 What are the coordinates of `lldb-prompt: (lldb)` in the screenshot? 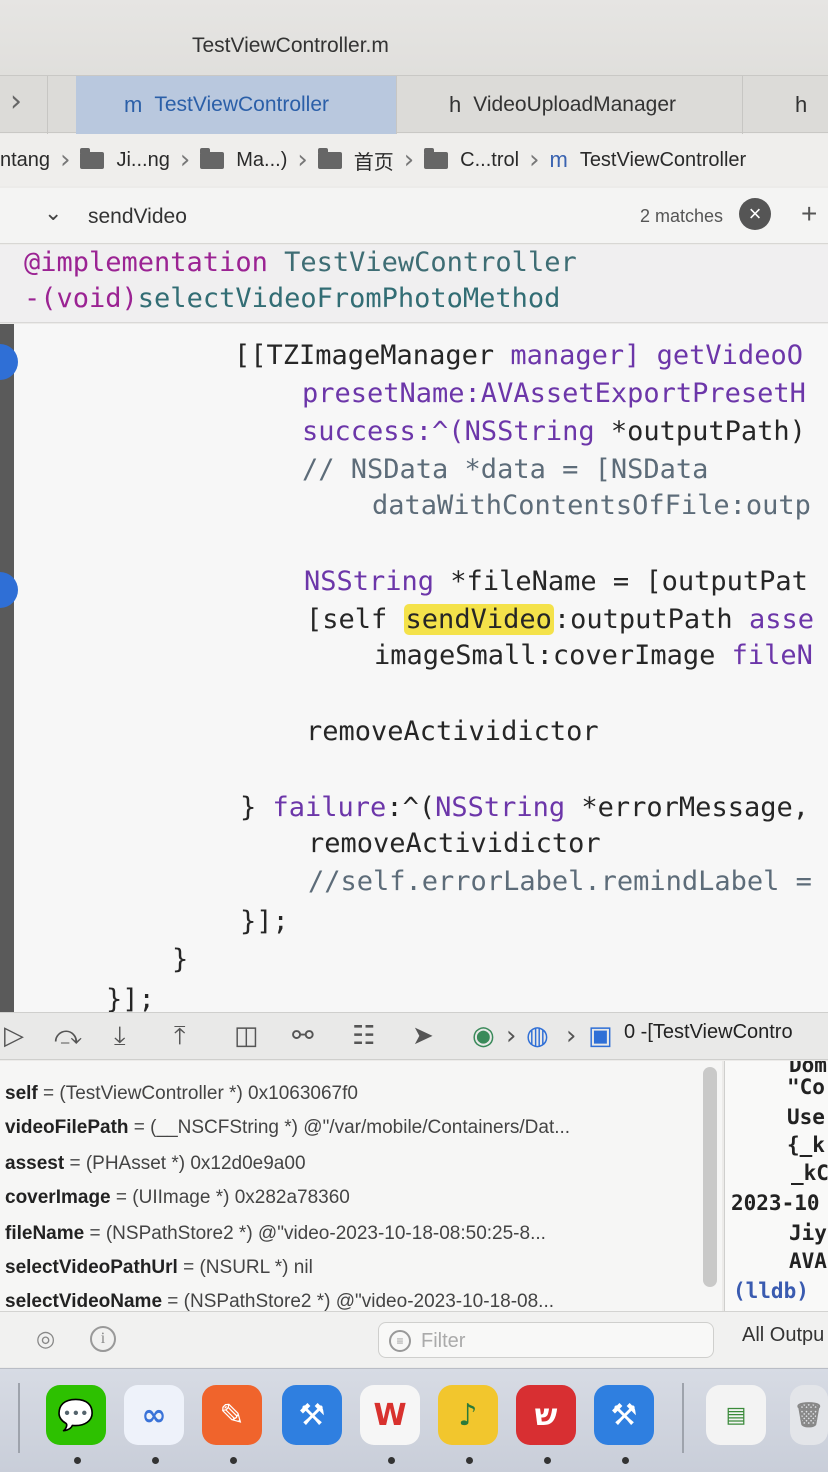 It's located at (771, 1291).